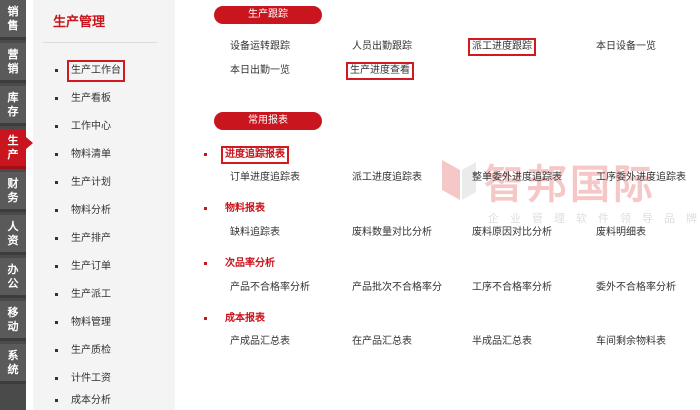 The width and height of the screenshot is (700, 410). What do you see at coordinates (79, 22) in the screenshot?
I see `submenu-title: 生产管理` at bounding box center [79, 22].